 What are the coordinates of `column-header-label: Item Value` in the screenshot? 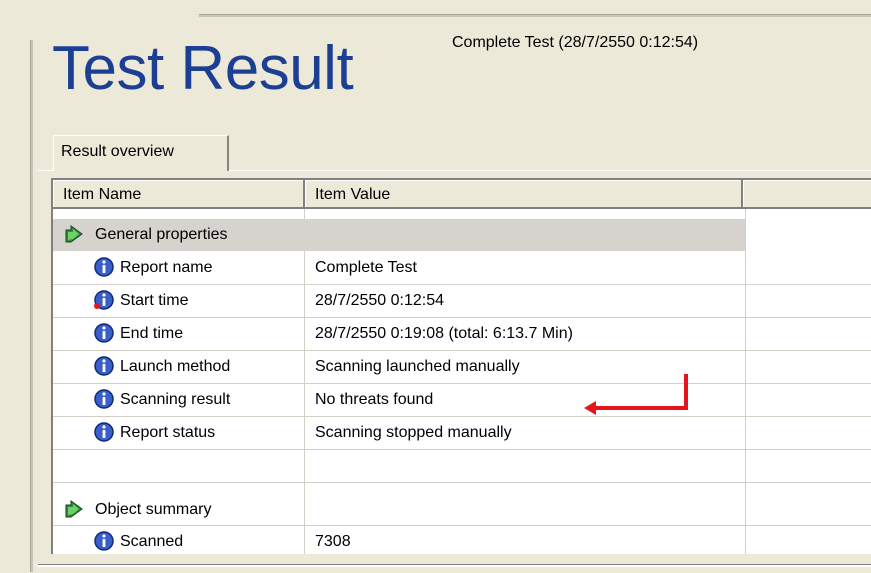 It's located at (353, 194).